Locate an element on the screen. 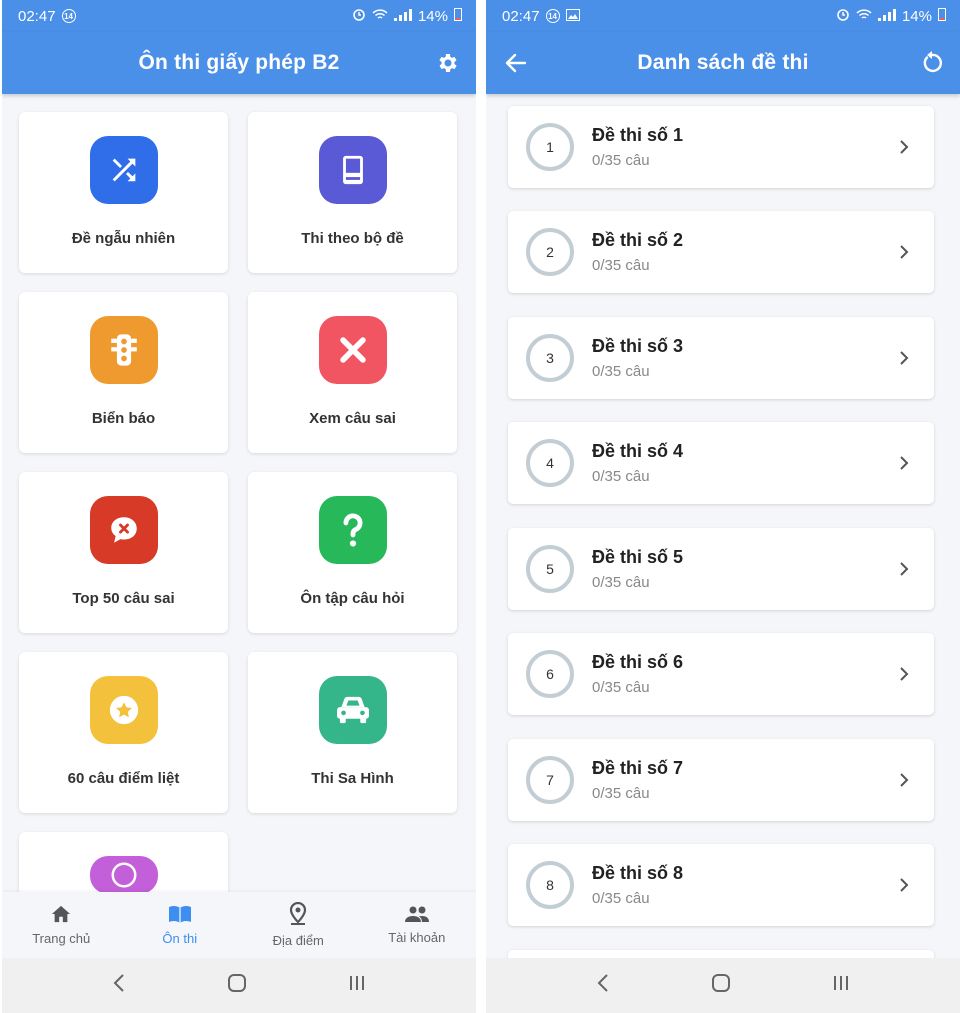 This screenshot has width=960, height=1013. book-open-icon is located at coordinates (180, 915).